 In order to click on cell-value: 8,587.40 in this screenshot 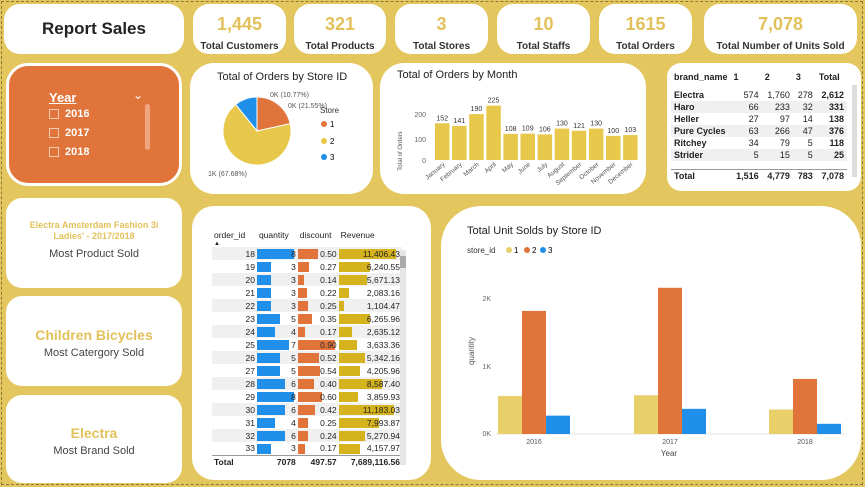, I will do `click(383, 383)`.